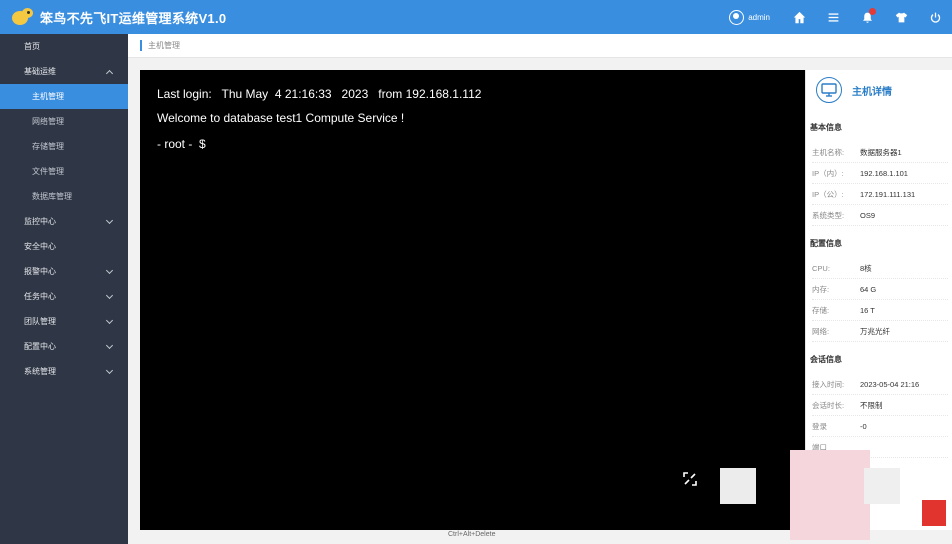  I want to click on detail-key: CPU:, so click(821, 268).